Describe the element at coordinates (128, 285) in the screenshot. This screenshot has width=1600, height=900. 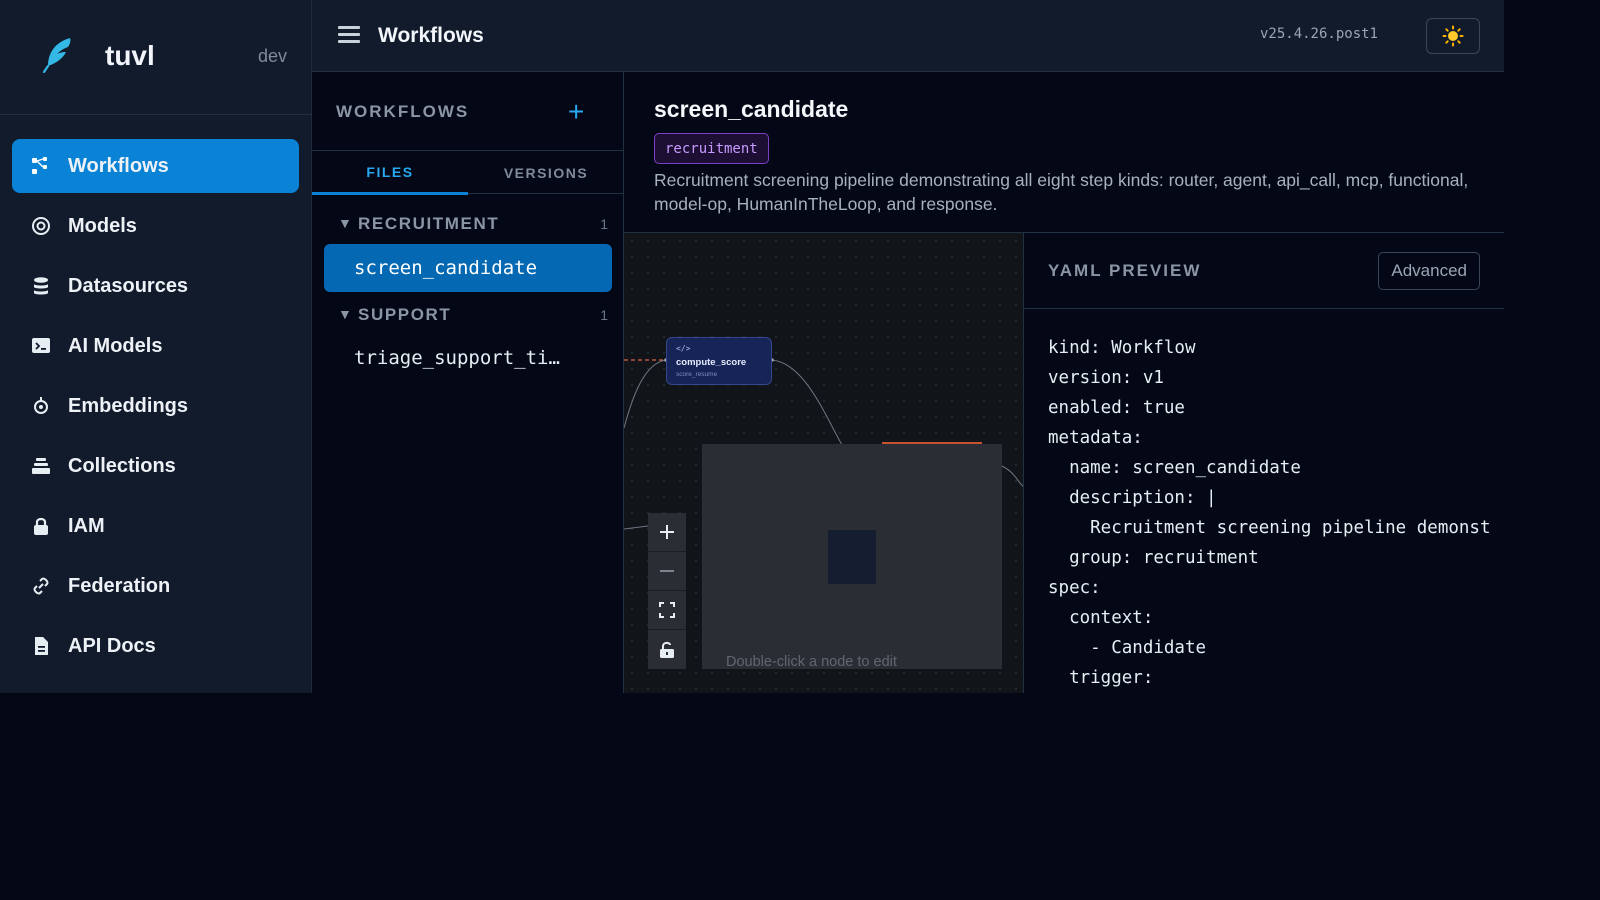
I see `sidebar-item-label: Datasources` at that location.